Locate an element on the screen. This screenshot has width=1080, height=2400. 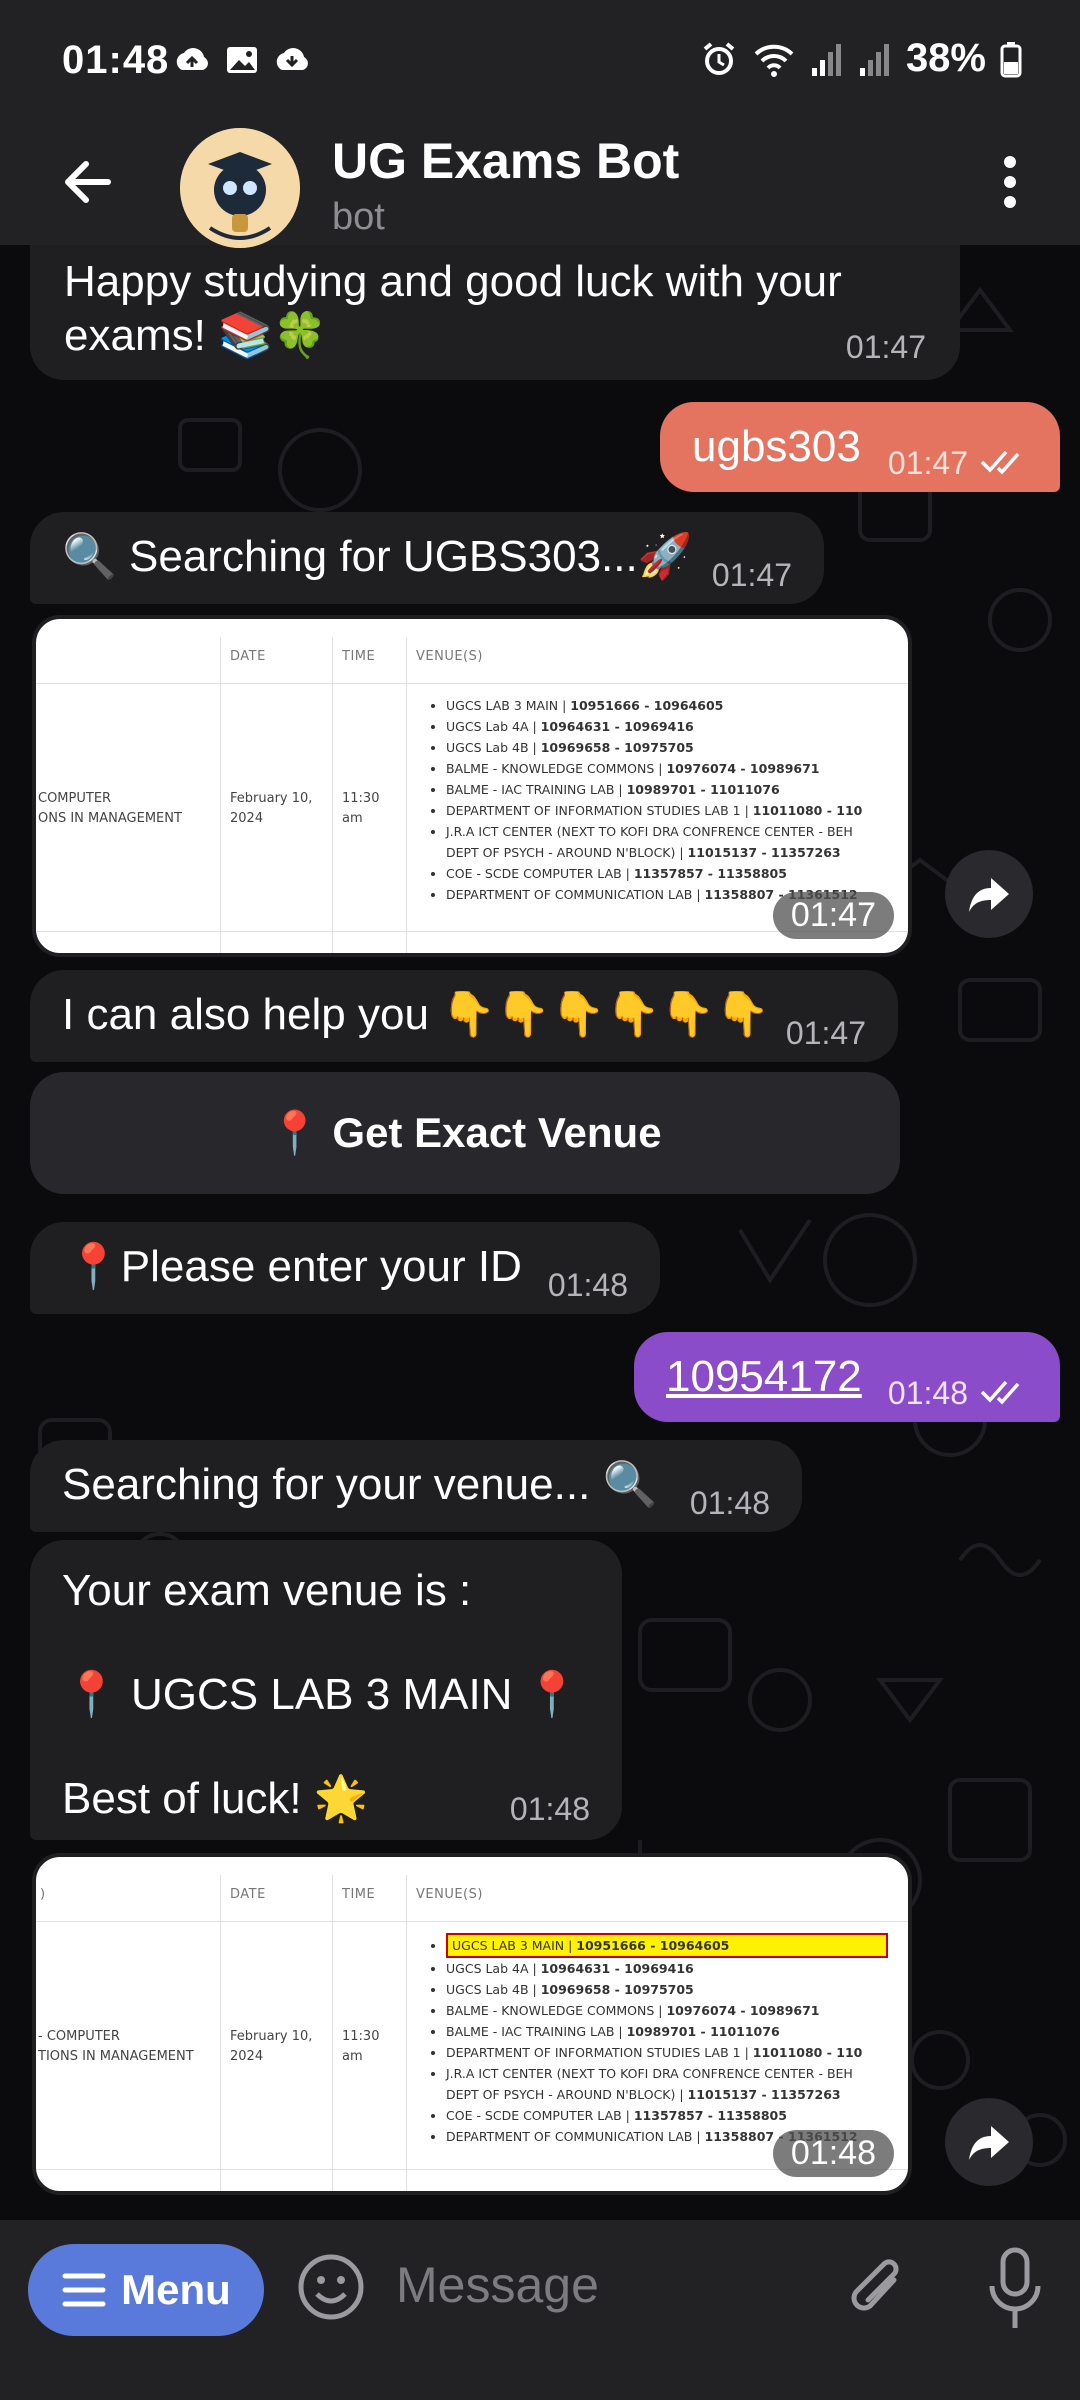
paperclip-icon is located at coordinates (877, 2290).